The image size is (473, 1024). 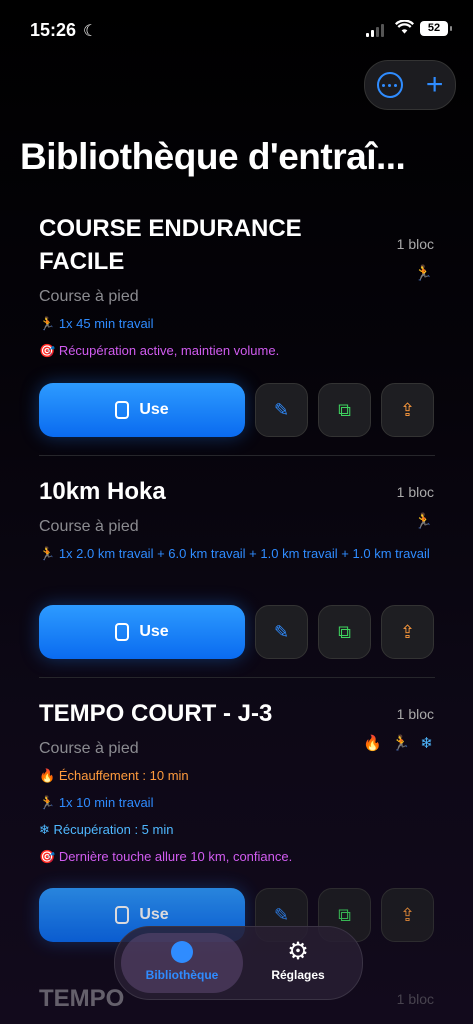 What do you see at coordinates (375, 30) in the screenshot?
I see `signal-icon` at bounding box center [375, 30].